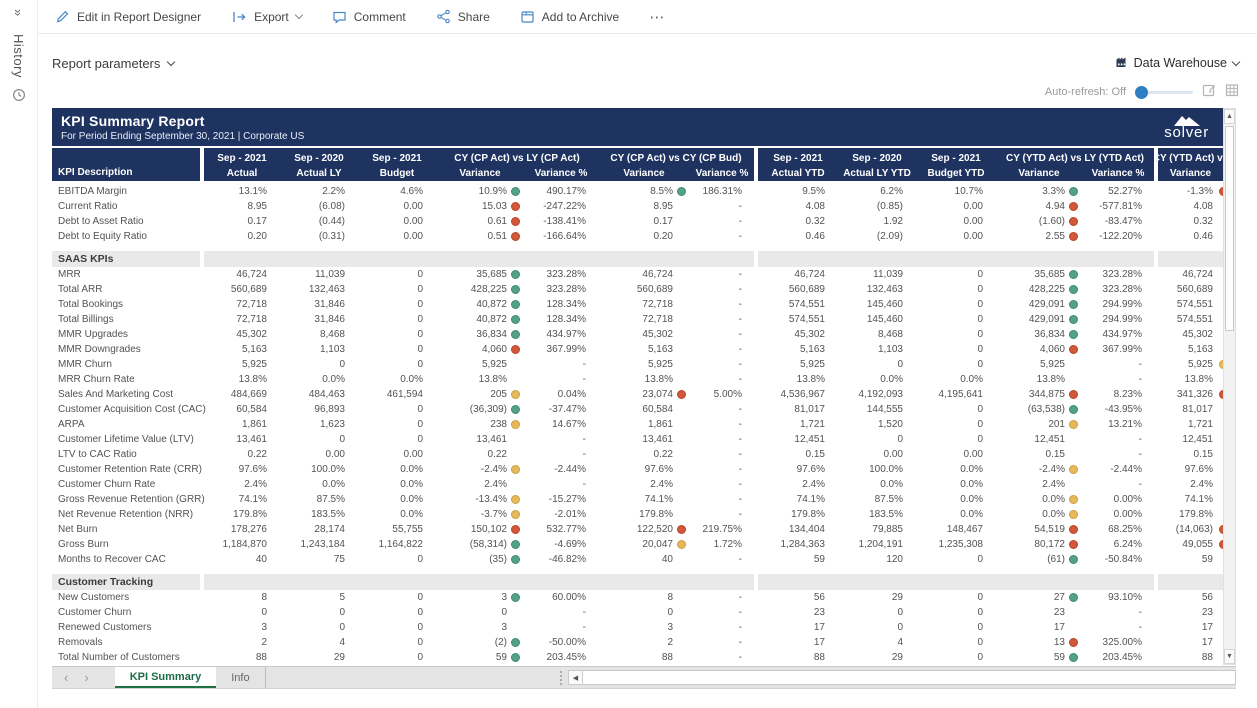 This screenshot has width=1257, height=708. What do you see at coordinates (126, 582) in the screenshot?
I see `section-label: Customer Tracking` at bounding box center [126, 582].